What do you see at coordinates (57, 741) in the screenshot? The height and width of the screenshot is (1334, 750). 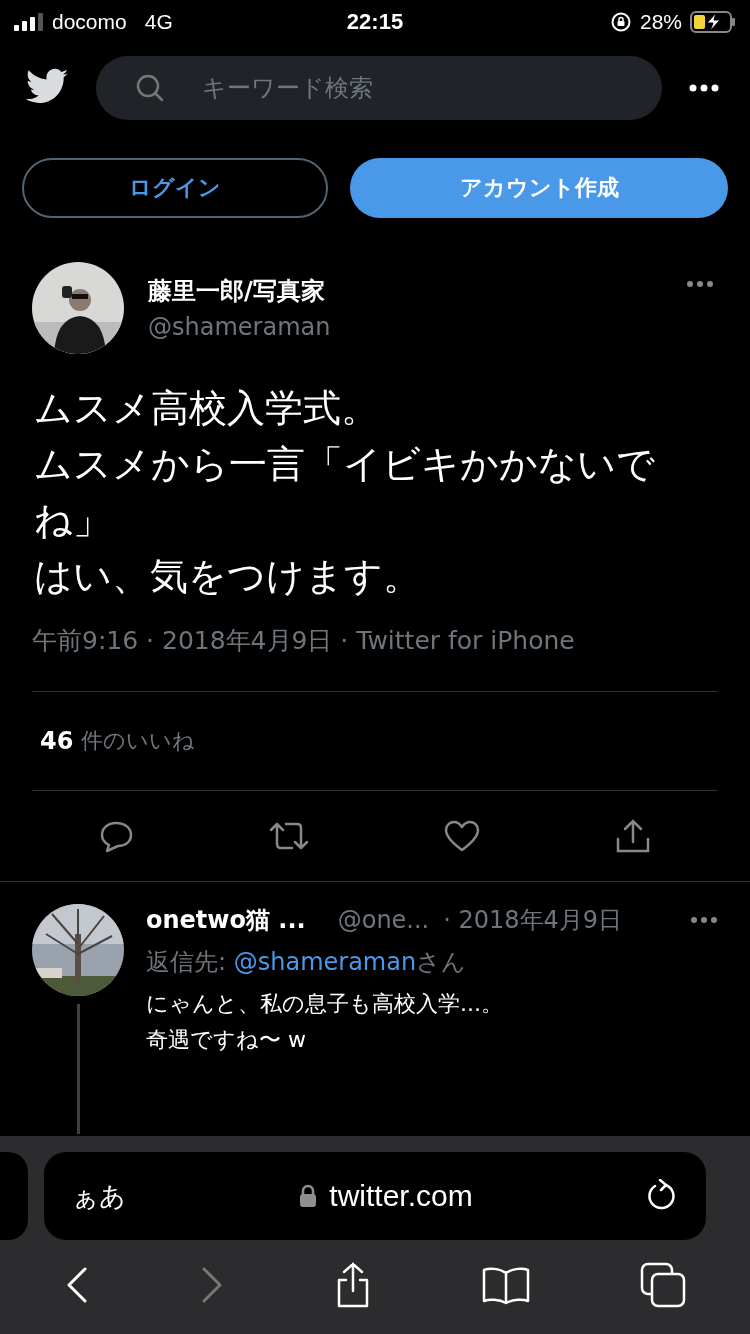 I see `like-count: 46` at bounding box center [57, 741].